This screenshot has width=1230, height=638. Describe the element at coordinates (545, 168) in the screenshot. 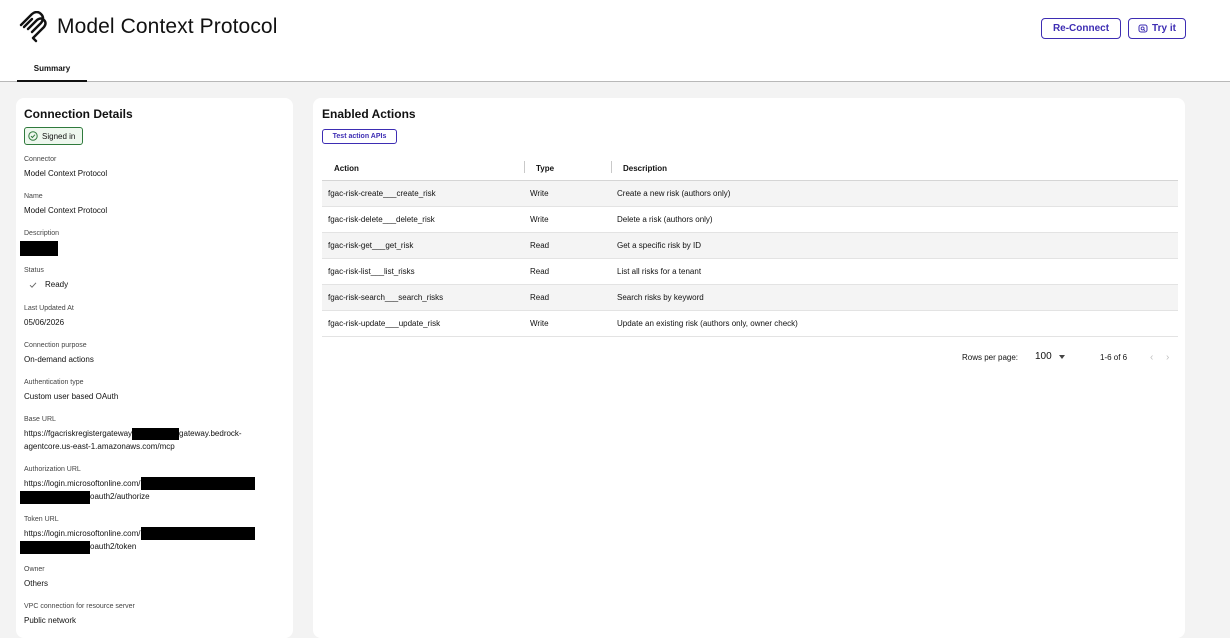

I see `column-header-type: Type` at that location.